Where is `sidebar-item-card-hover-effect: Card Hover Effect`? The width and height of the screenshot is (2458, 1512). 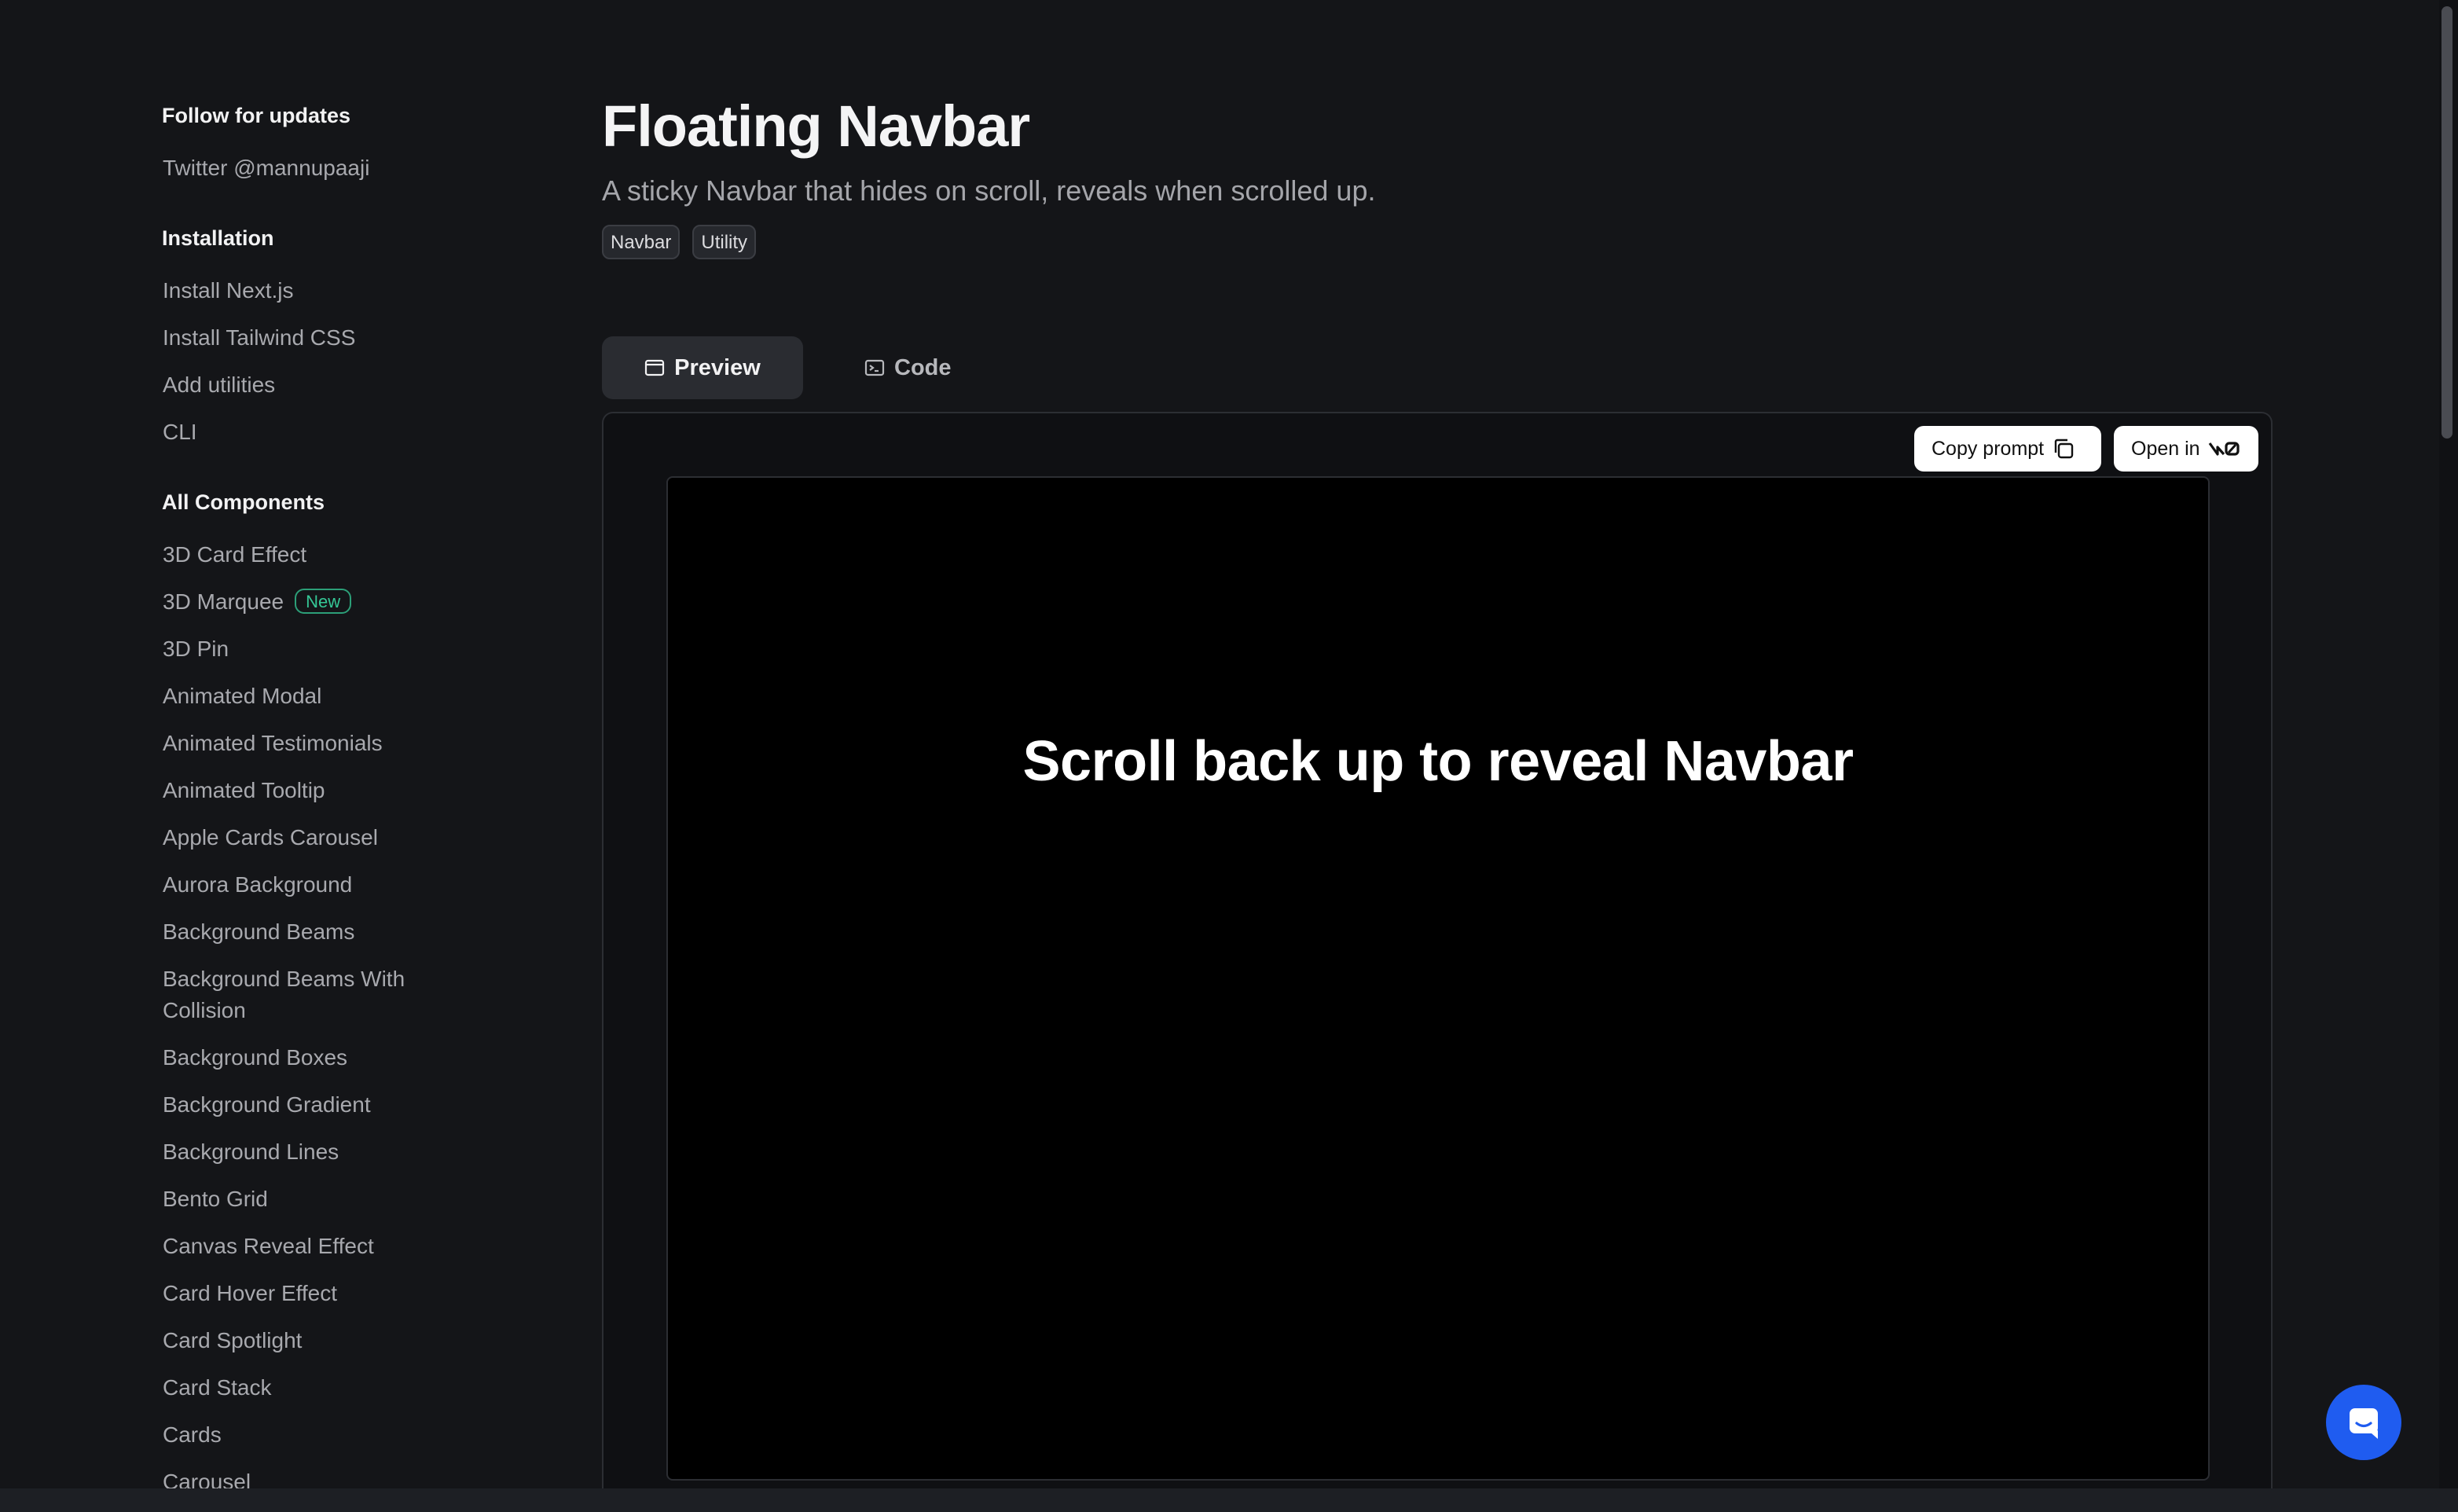
sidebar-item-card-hover-effect: Card Hover Effect is located at coordinates (250, 1294).